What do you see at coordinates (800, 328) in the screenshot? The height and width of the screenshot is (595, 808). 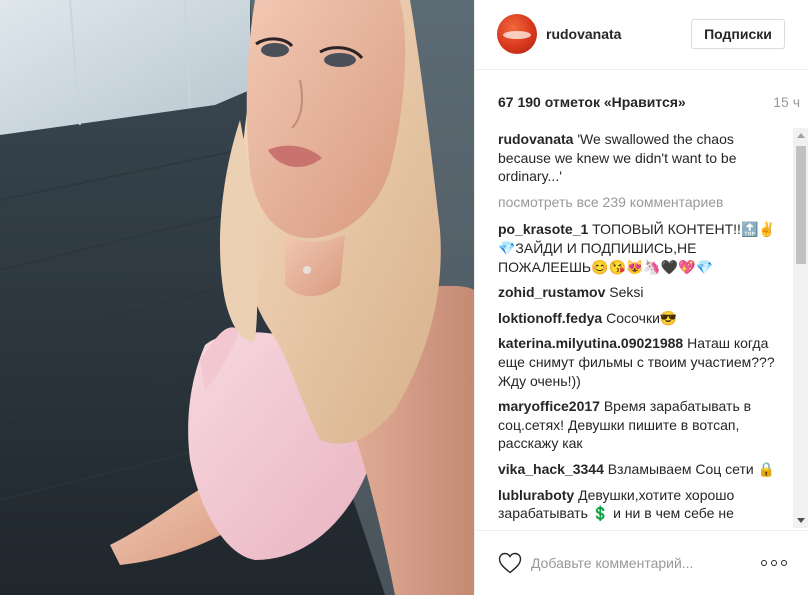 I see `comments-scrollbar` at bounding box center [800, 328].